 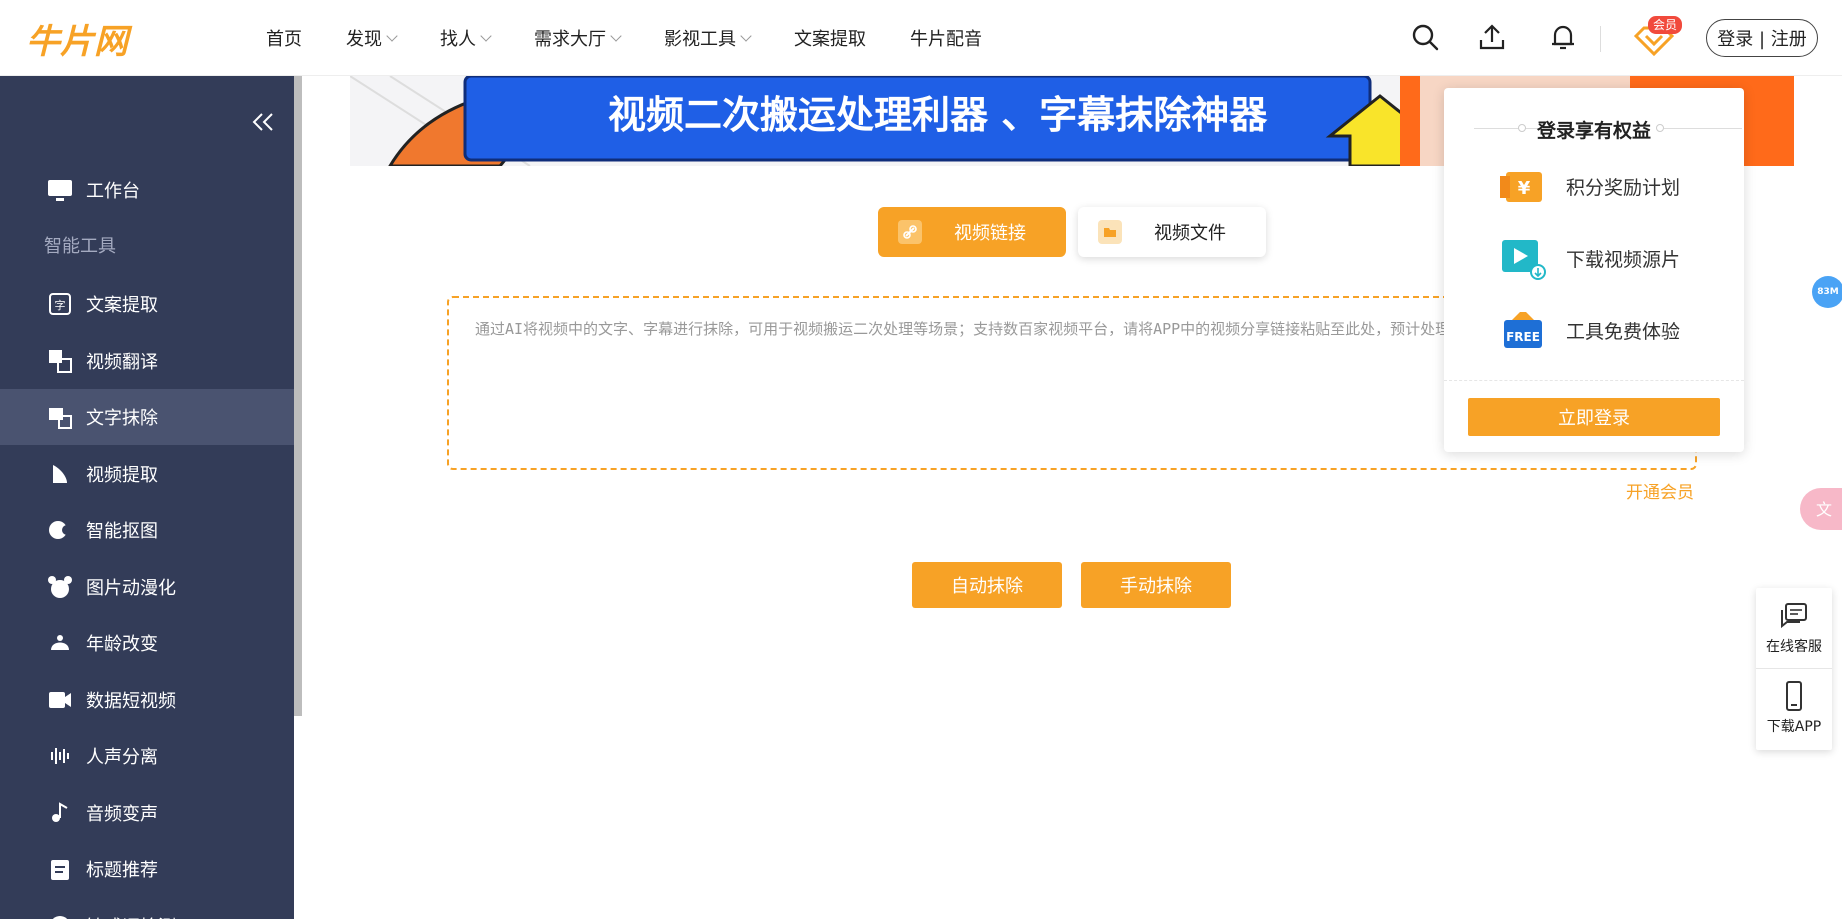 I want to click on source-tabs: 视频链接 视频文件, so click(x=1078, y=232).